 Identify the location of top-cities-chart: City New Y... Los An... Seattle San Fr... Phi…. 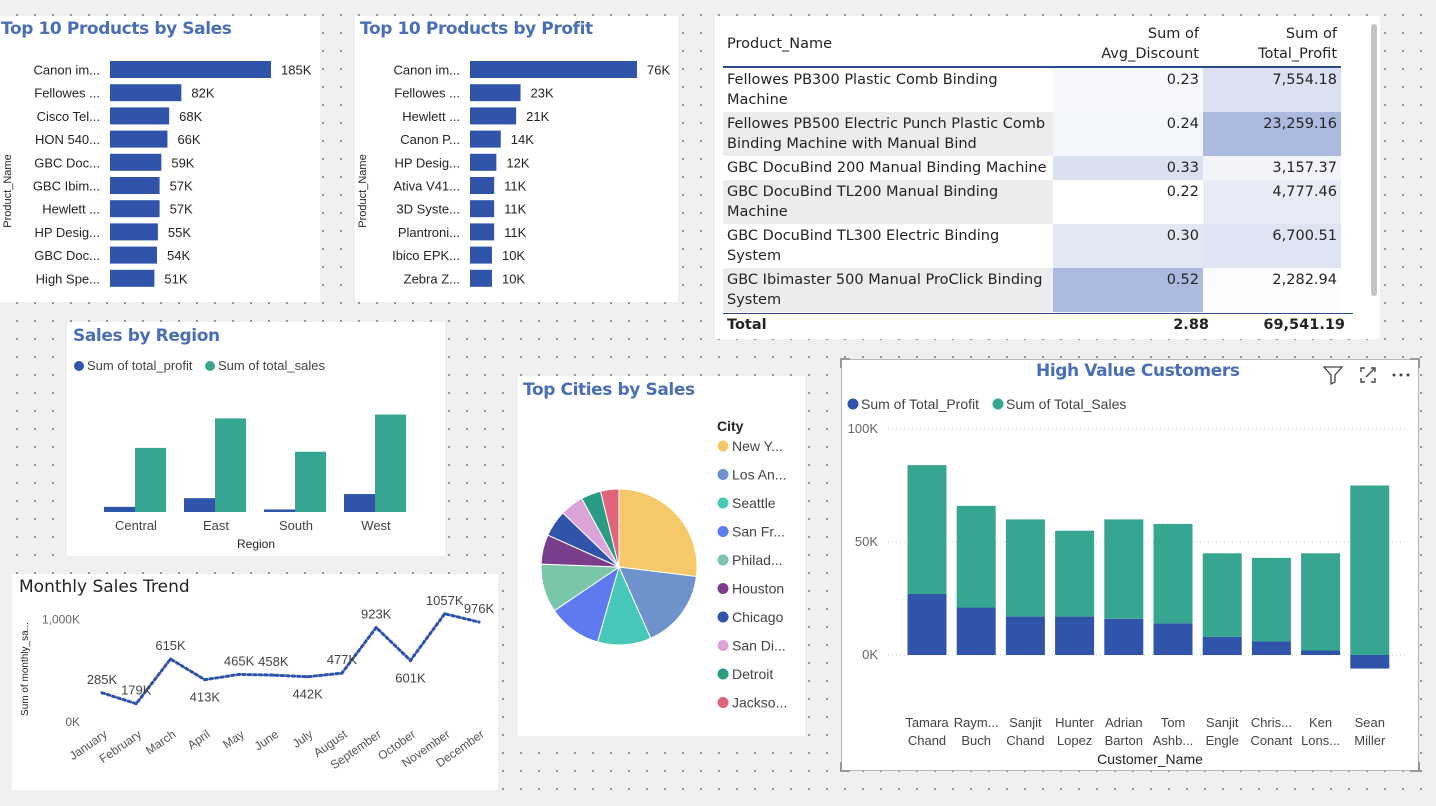
(661, 556).